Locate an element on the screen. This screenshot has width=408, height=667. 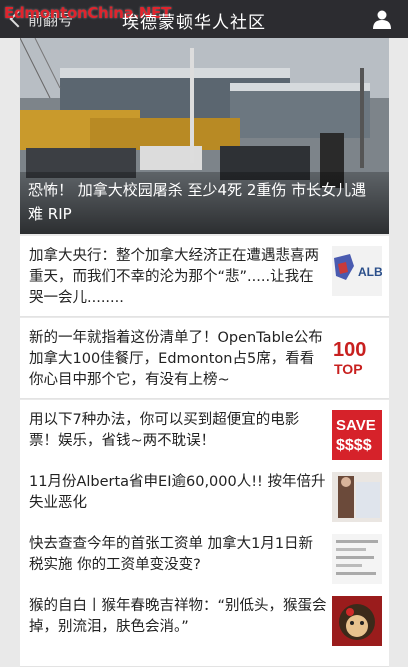
user-icon is located at coordinates (382, 19).